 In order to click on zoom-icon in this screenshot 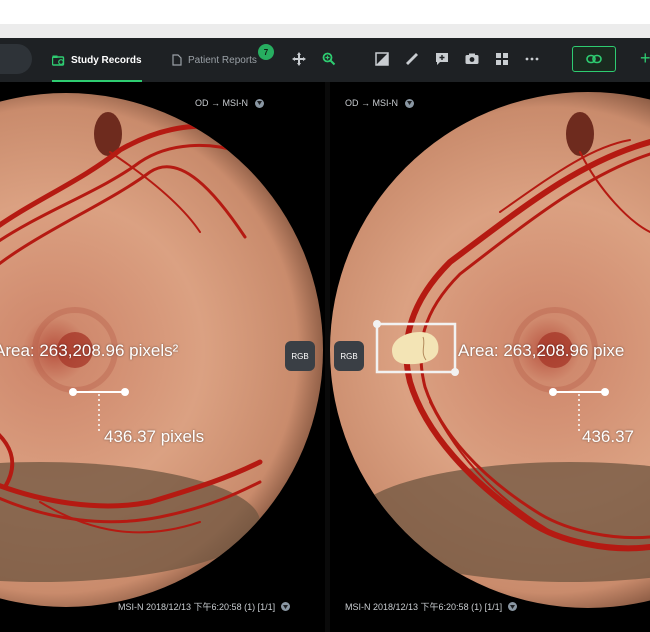, I will do `click(329, 59)`.